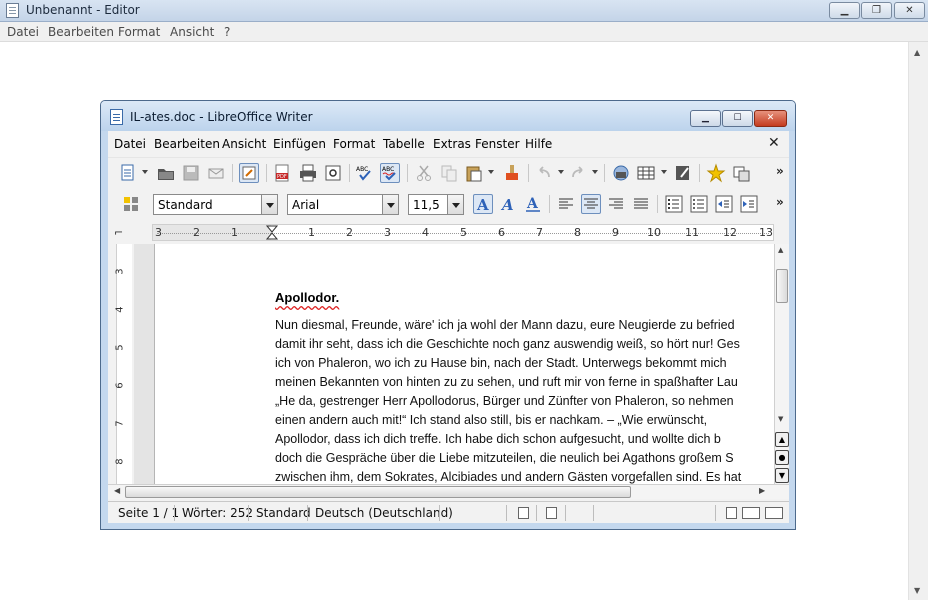 The width and height of the screenshot is (928, 600). Describe the element at coordinates (844, 10) in the screenshot. I see `notepad-minimize-button: ▁` at that location.